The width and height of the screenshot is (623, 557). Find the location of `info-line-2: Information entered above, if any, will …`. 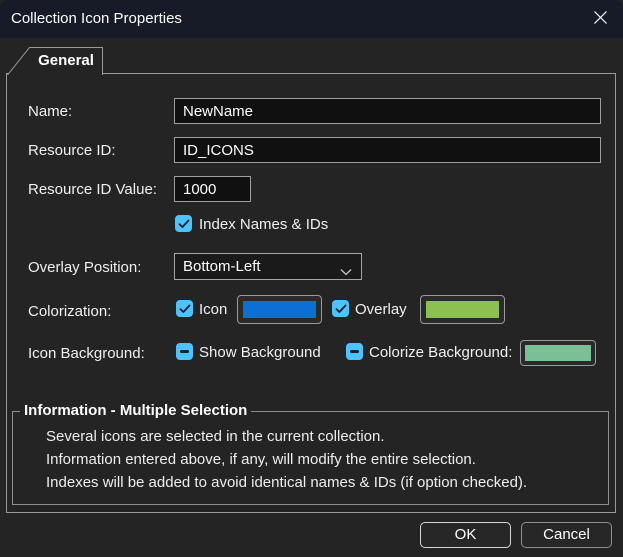

info-line-2: Information entered above, if any, will … is located at coordinates (261, 459).